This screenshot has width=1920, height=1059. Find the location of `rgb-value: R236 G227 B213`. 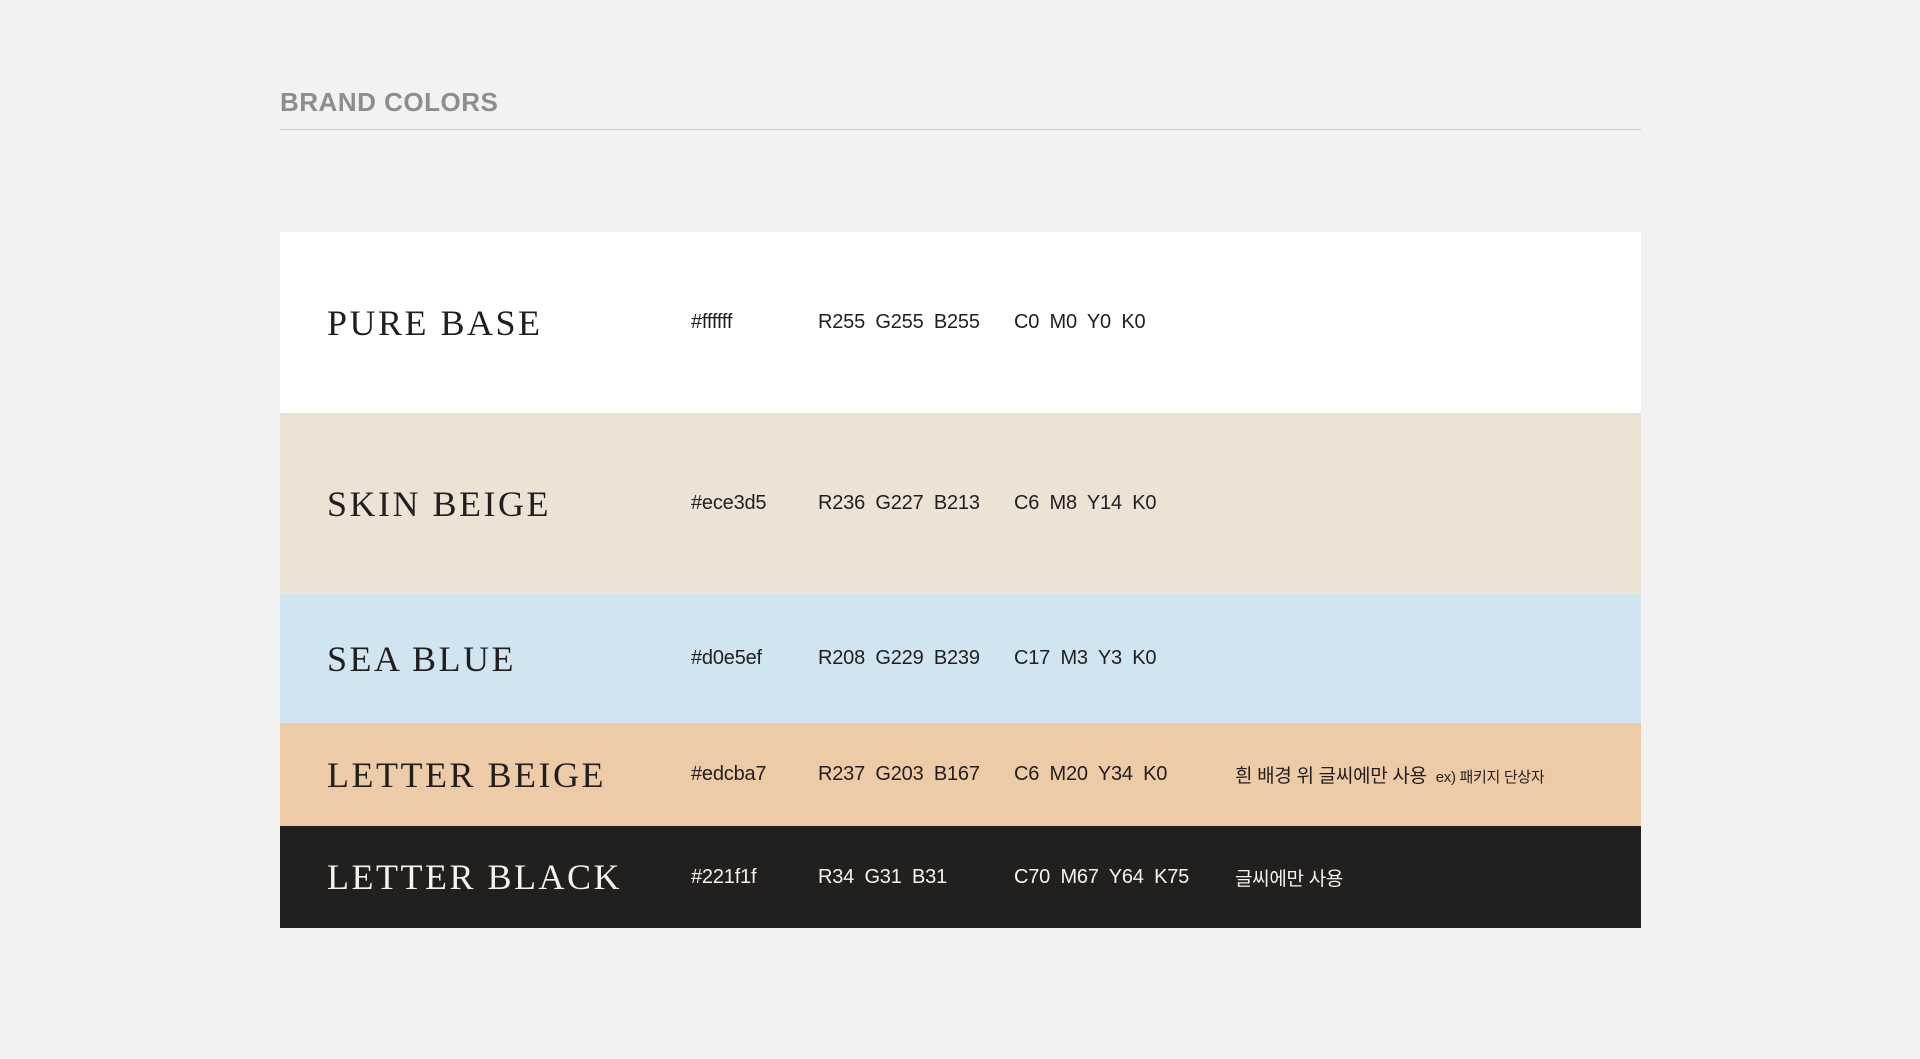

rgb-value: R236 G227 B213 is located at coordinates (899, 503).